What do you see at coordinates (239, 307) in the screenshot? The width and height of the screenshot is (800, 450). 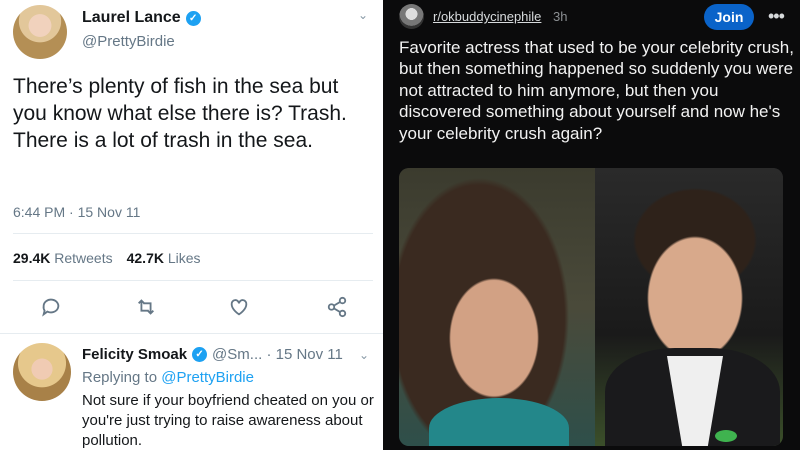 I see `like-icon` at bounding box center [239, 307].